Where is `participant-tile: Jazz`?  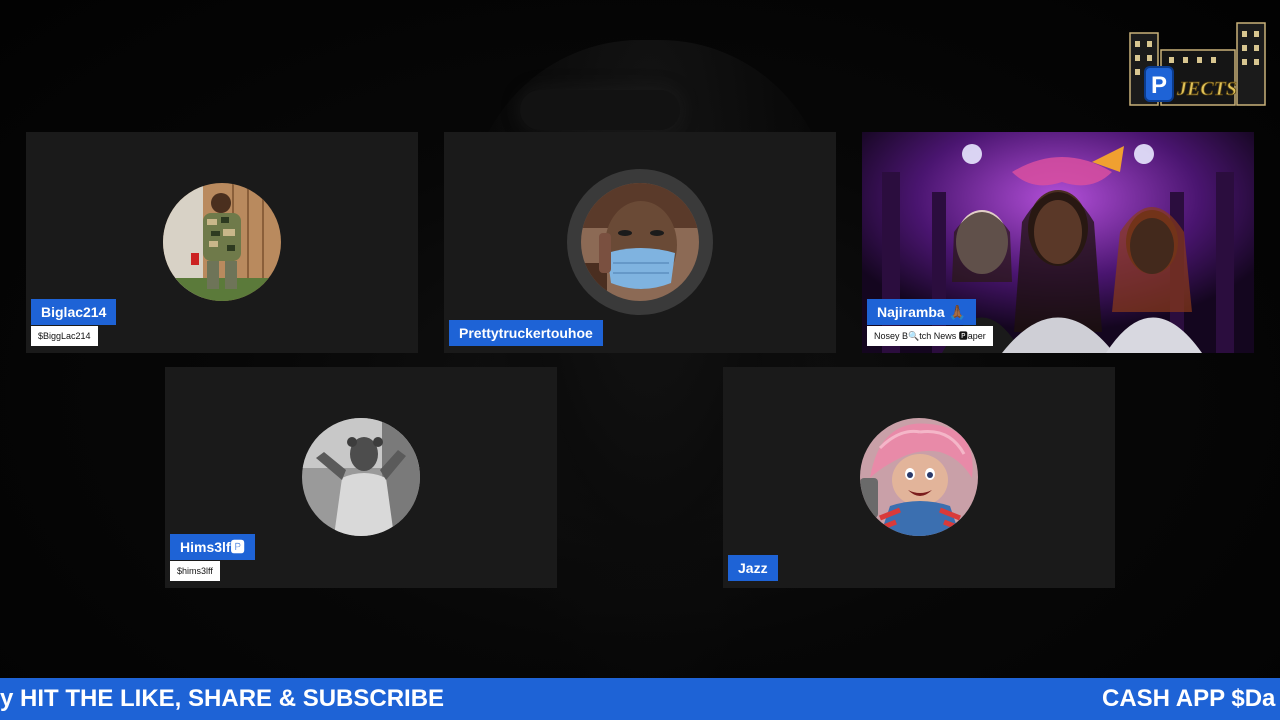
participant-tile: Jazz is located at coordinates (919, 477).